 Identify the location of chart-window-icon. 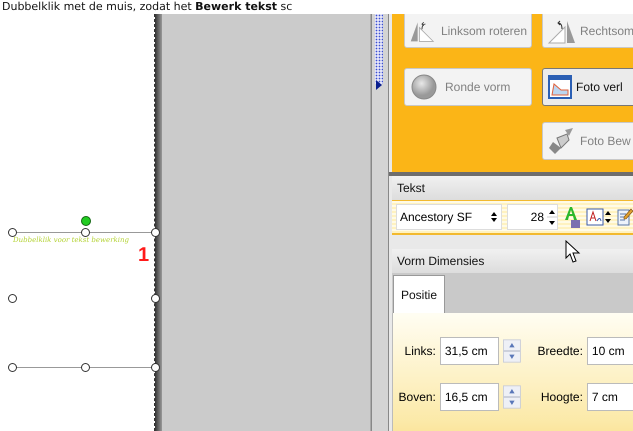
(560, 87).